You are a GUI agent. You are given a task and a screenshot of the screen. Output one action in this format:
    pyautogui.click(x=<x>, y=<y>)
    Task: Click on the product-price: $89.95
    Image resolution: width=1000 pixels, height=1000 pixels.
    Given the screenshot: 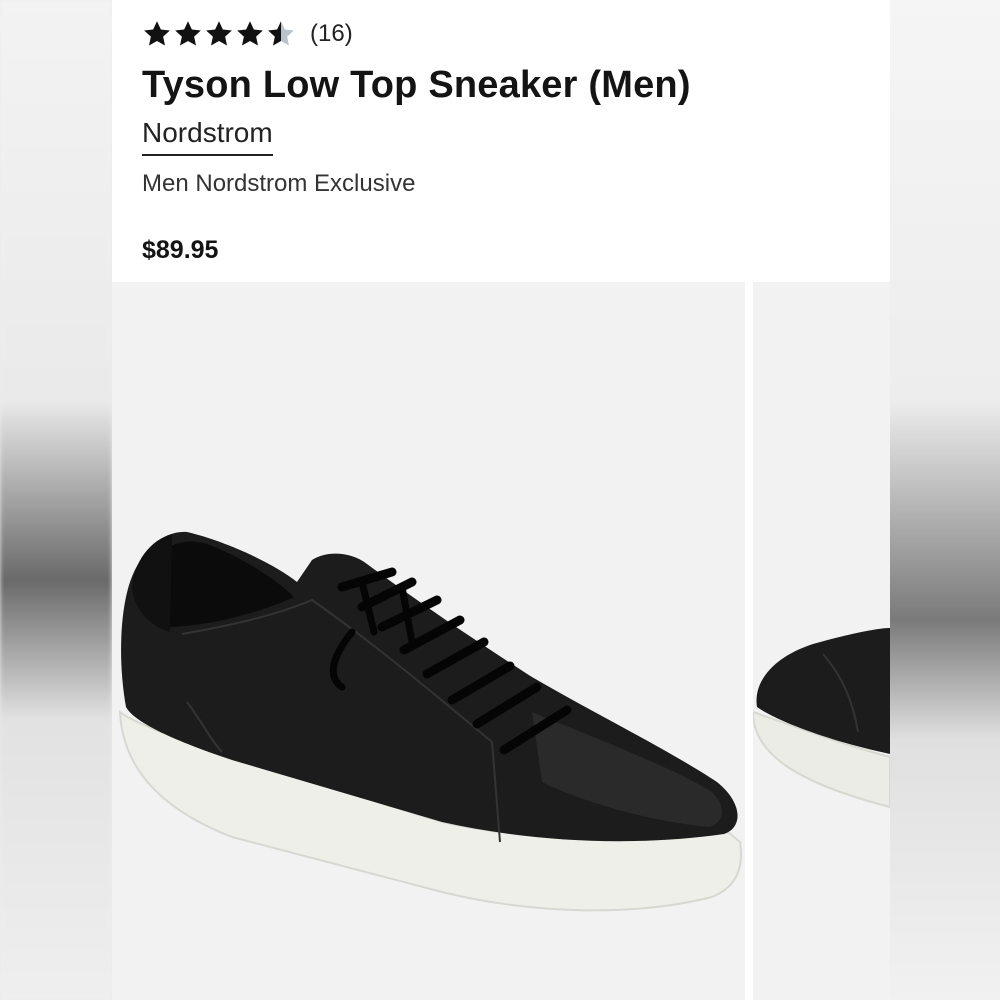 What is the action you would take?
    pyautogui.click(x=180, y=250)
    